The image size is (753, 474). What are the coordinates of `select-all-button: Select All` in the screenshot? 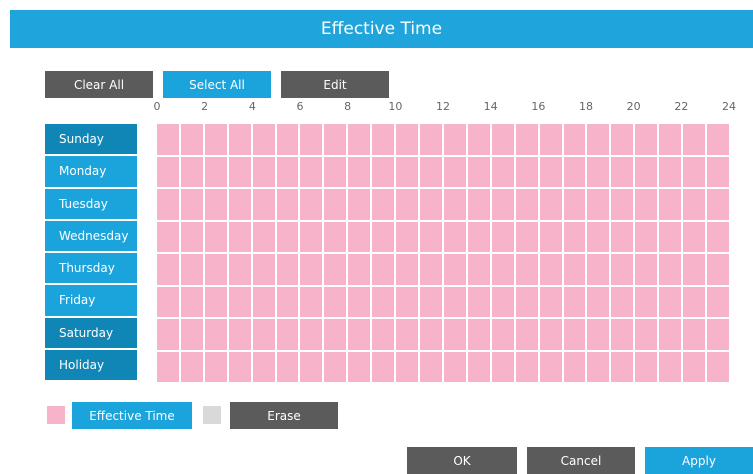 It's located at (217, 84).